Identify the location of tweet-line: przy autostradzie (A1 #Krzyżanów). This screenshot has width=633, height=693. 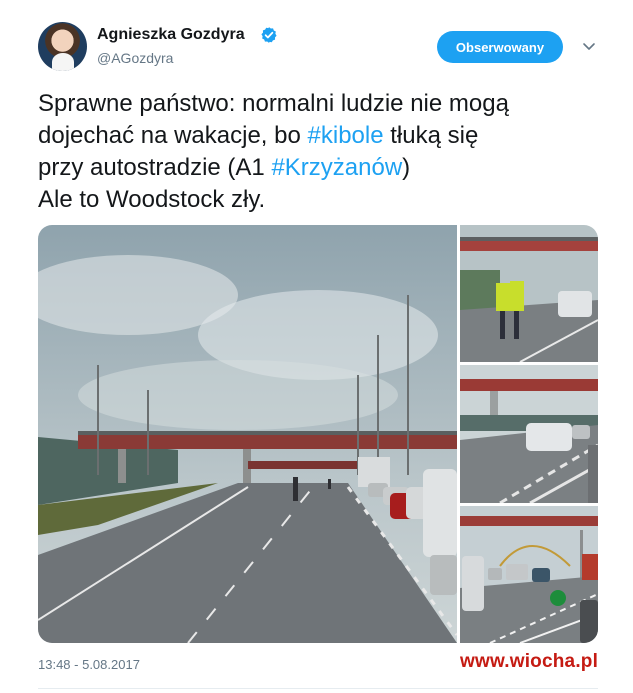
(318, 168).